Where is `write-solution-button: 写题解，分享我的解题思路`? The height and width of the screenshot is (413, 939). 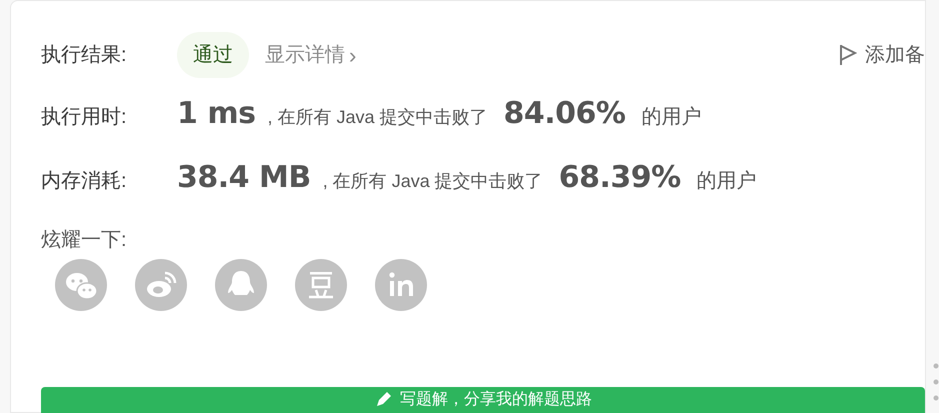
write-solution-button: 写题解，分享我的解题思路 is located at coordinates (483, 400).